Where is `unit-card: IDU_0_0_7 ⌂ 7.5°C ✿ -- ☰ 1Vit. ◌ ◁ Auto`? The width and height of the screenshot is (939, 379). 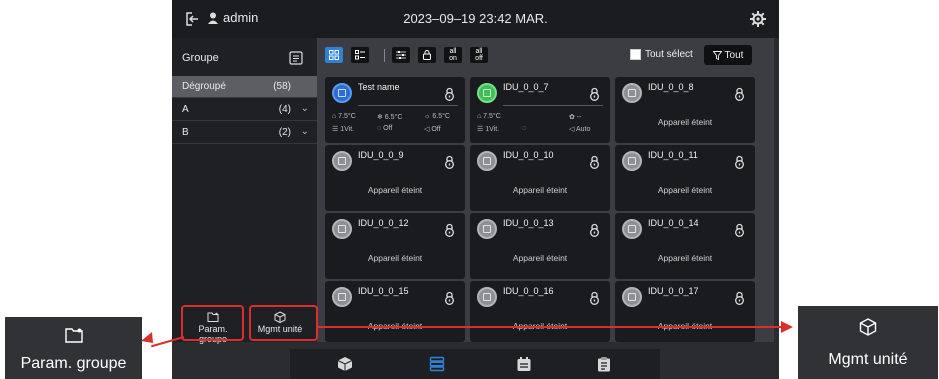
unit-card: IDU_0_0_7 ⌂ 7.5°C ✿ -- ☰ 1Vit. ◌ ◁ Auto is located at coordinates (540, 110).